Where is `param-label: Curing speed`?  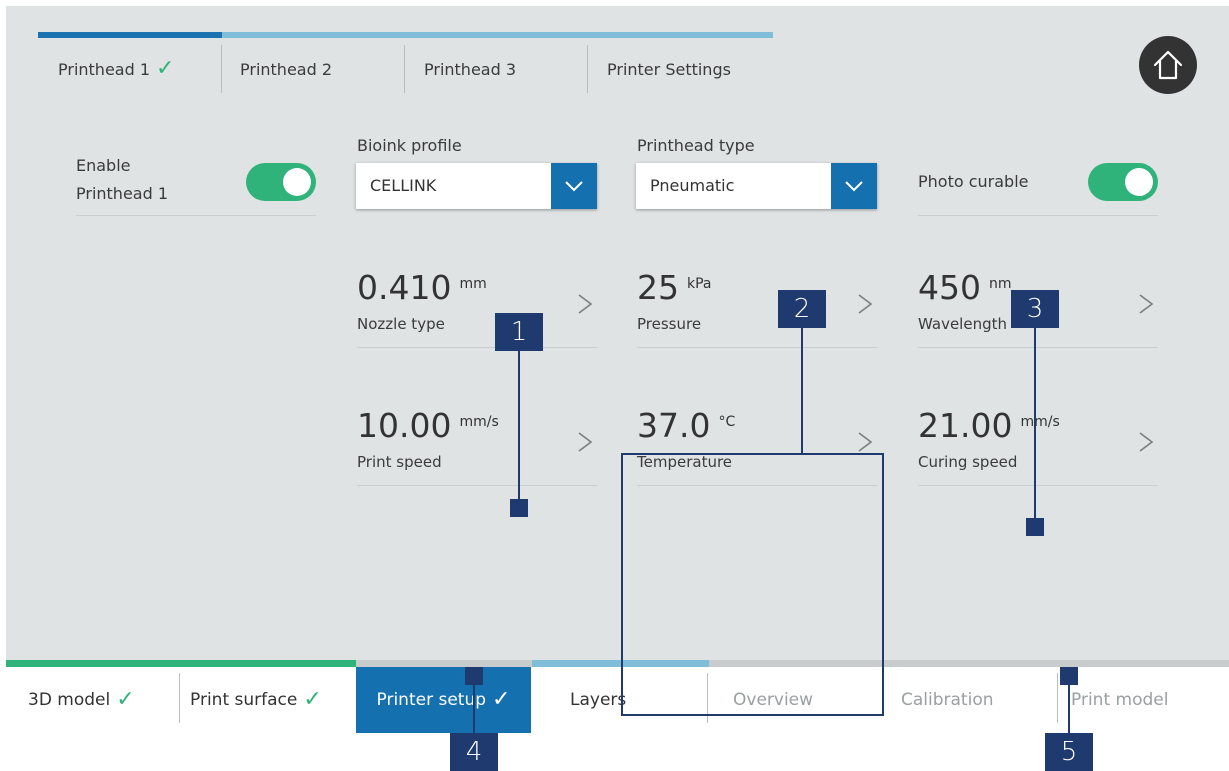
param-label: Curing speed is located at coordinates (968, 462).